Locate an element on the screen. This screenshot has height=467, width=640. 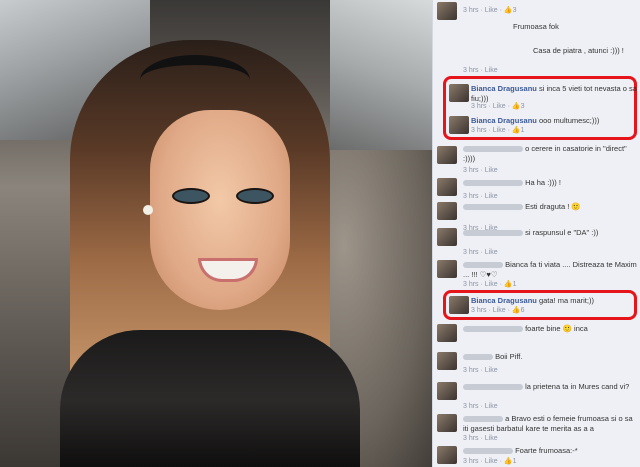
headband is located at coordinates (195, 80).